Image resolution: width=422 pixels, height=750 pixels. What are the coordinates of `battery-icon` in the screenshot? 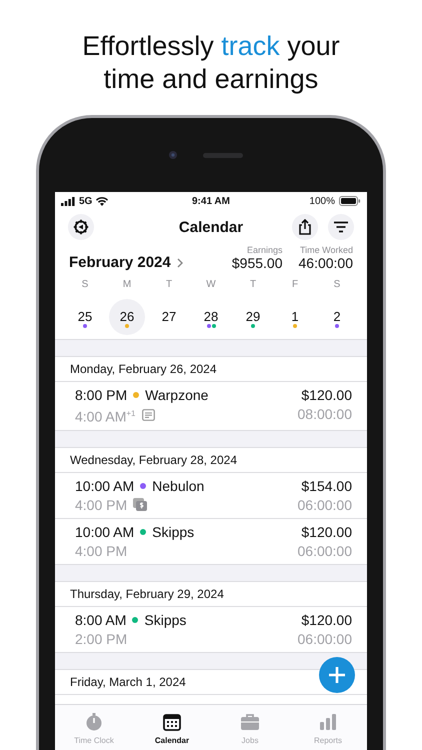 It's located at (350, 201).